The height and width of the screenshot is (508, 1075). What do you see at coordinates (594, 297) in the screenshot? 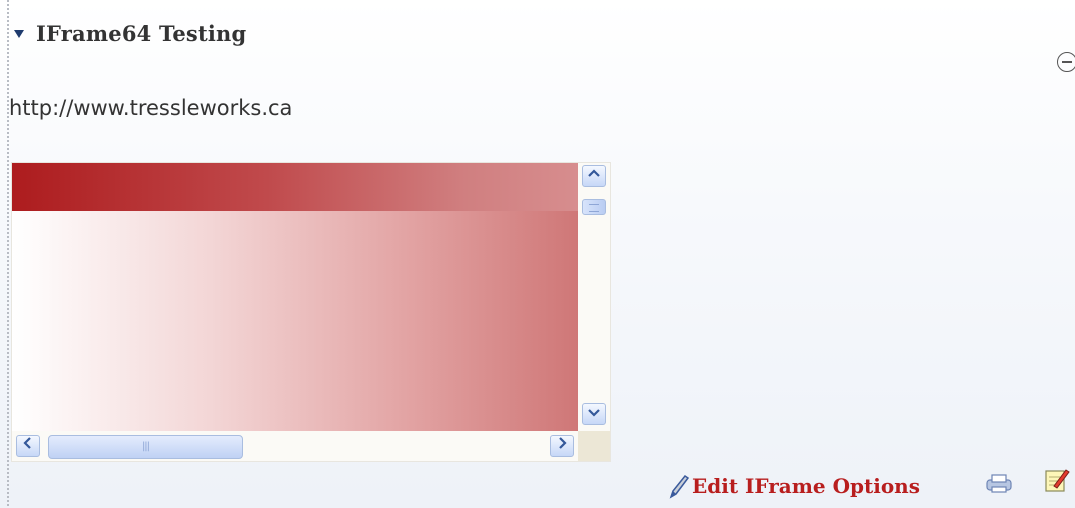
I see `vertical-scrollbar` at bounding box center [594, 297].